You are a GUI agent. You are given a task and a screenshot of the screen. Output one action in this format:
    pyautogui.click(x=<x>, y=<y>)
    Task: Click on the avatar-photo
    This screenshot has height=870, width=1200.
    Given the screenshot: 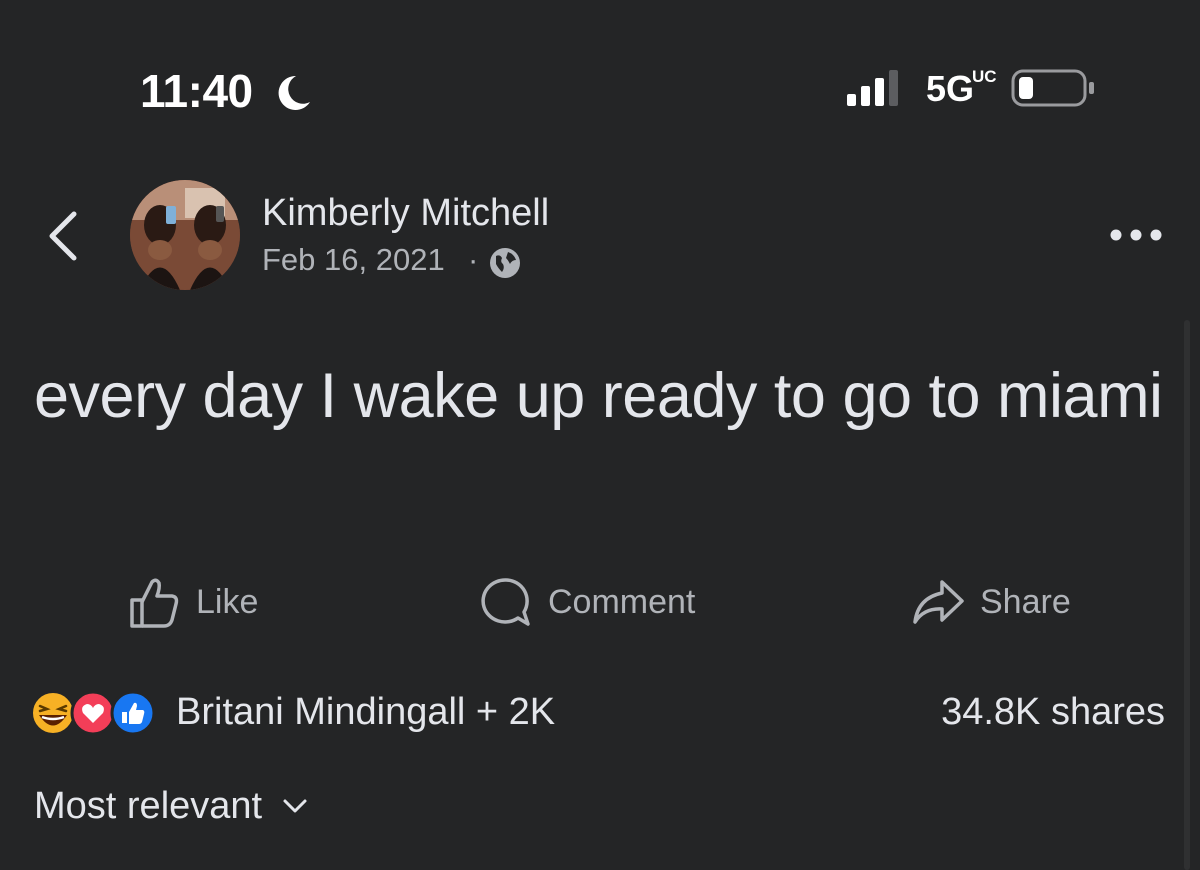 What is the action you would take?
    pyautogui.click(x=185, y=235)
    